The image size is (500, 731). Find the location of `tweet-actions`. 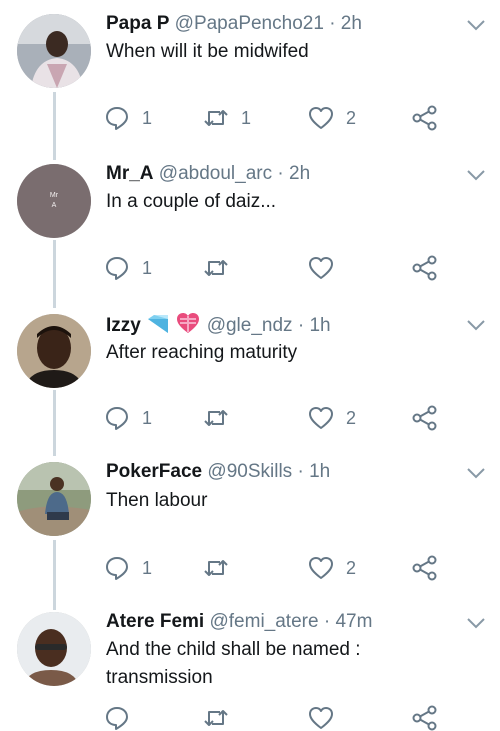

tweet-actions is located at coordinates (274, 718).